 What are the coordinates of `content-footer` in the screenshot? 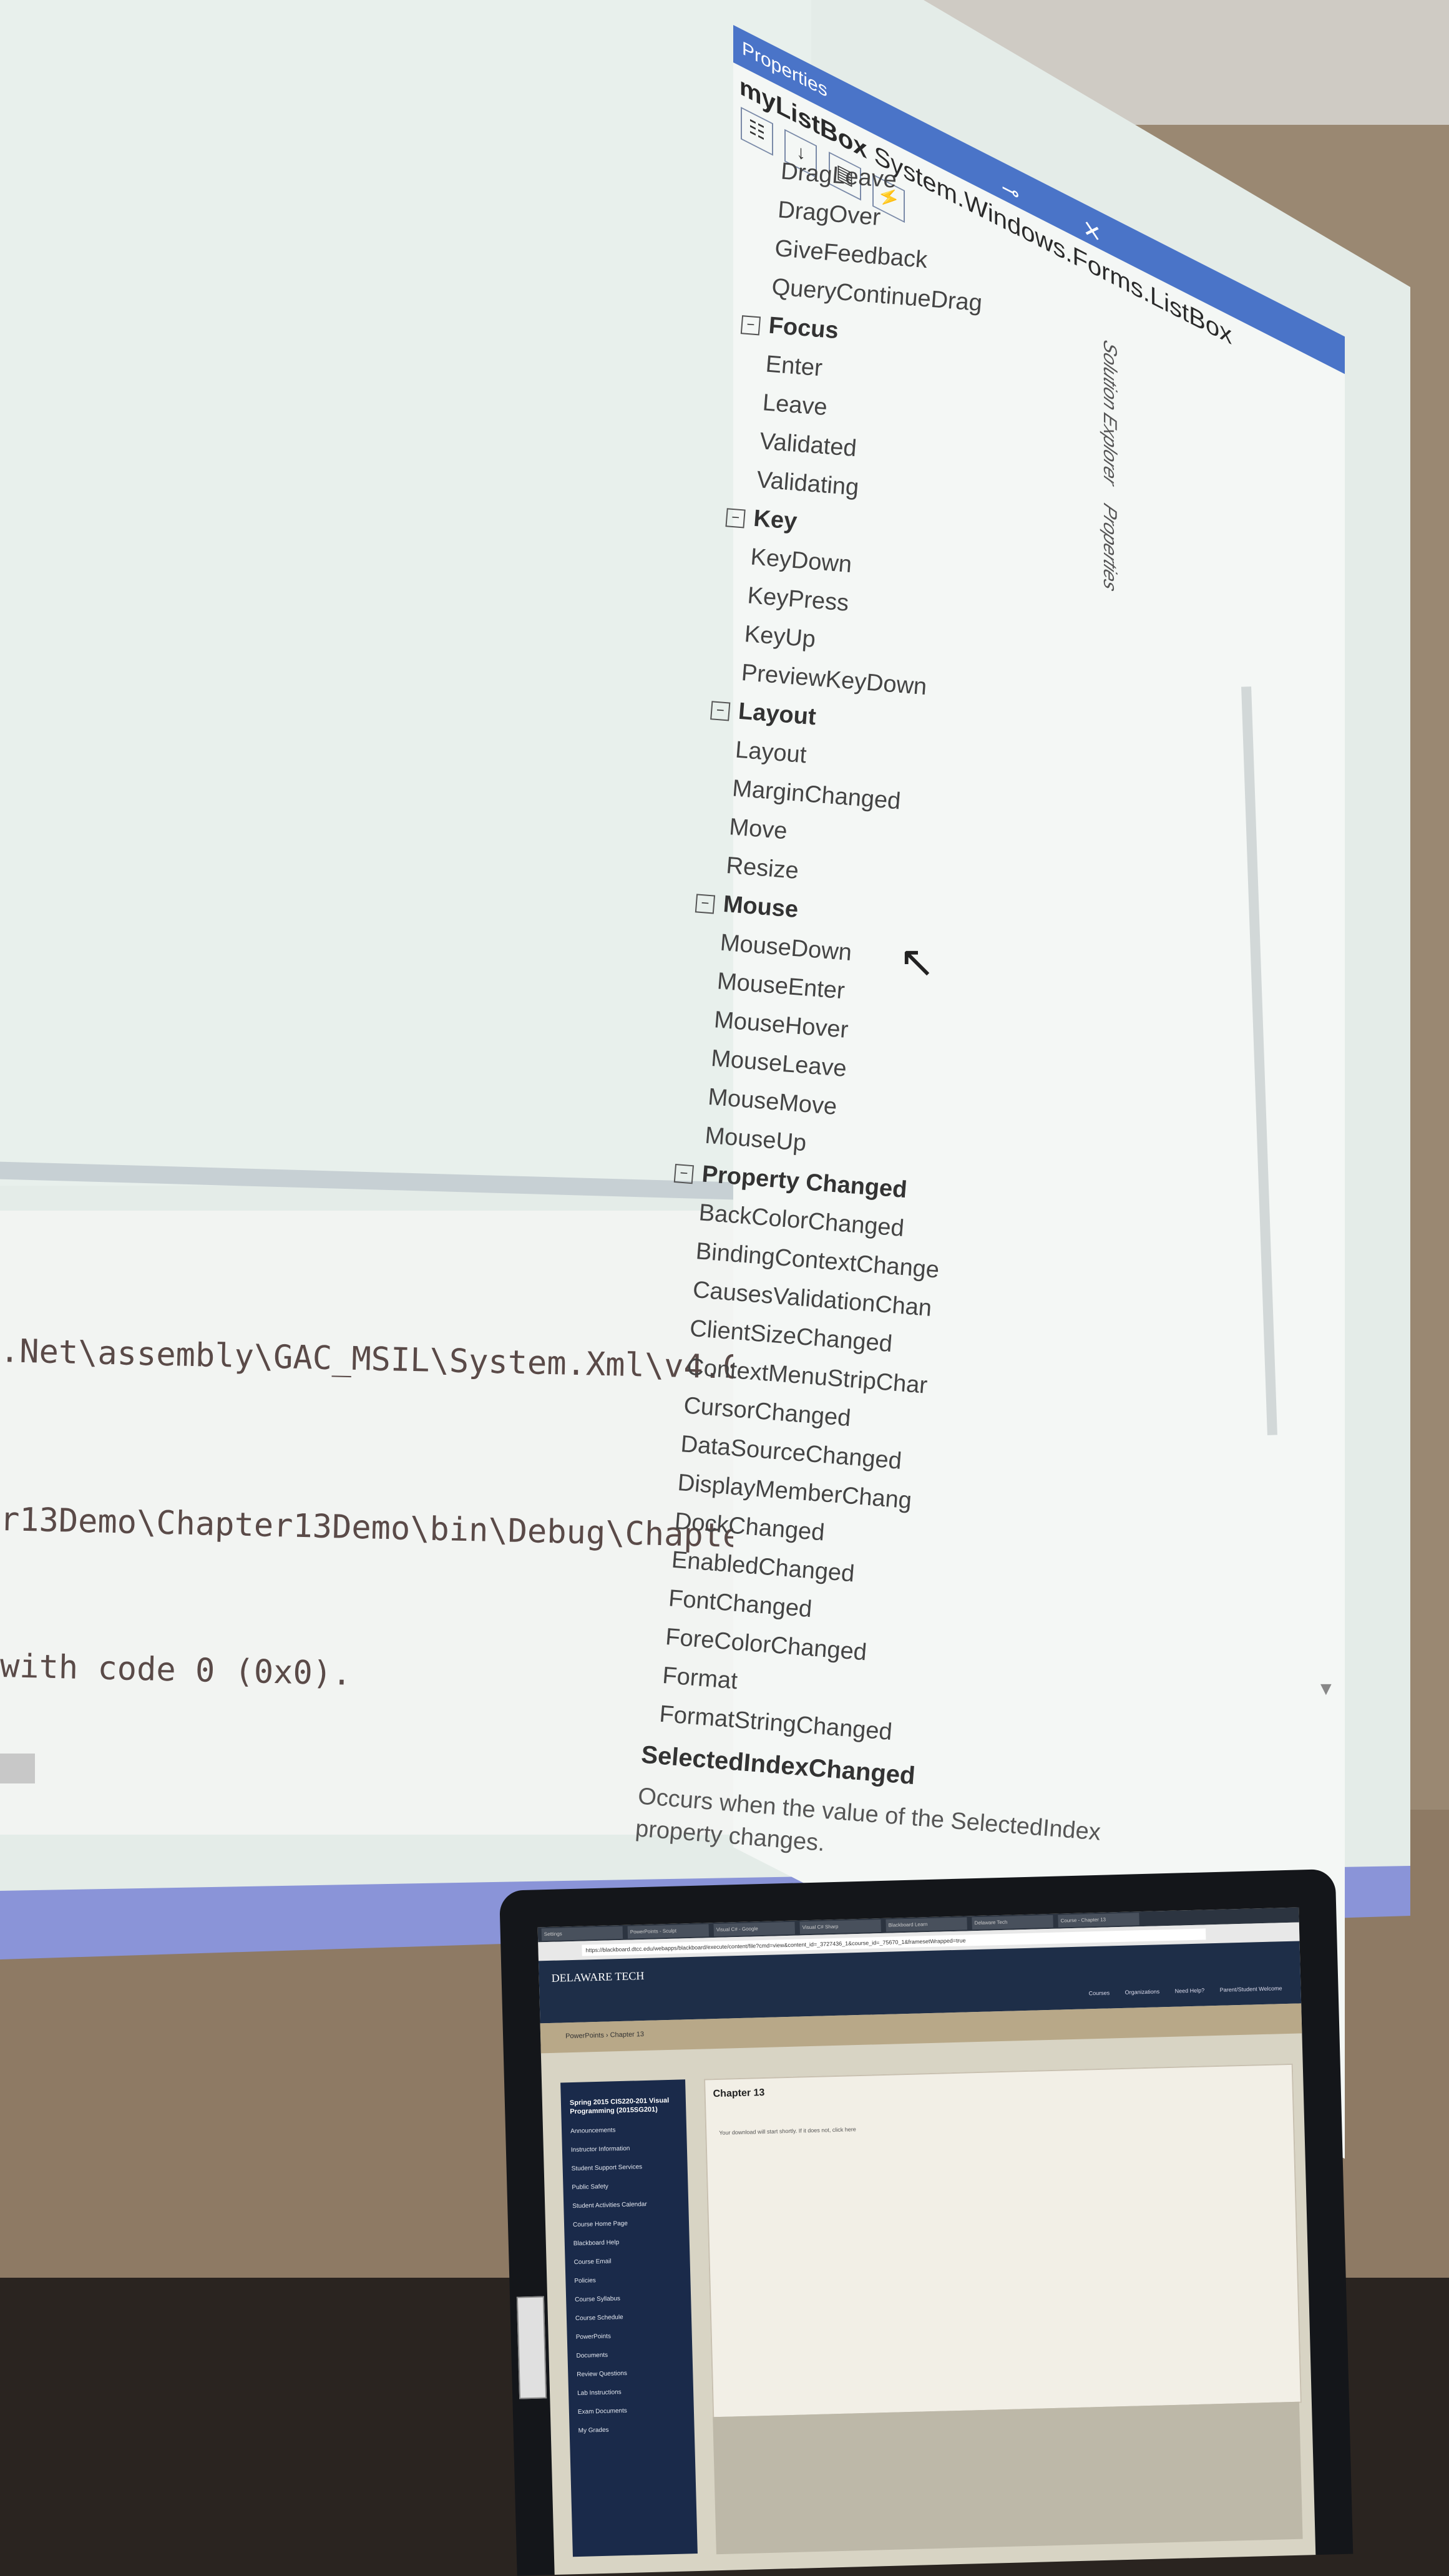 It's located at (1008, 2478).